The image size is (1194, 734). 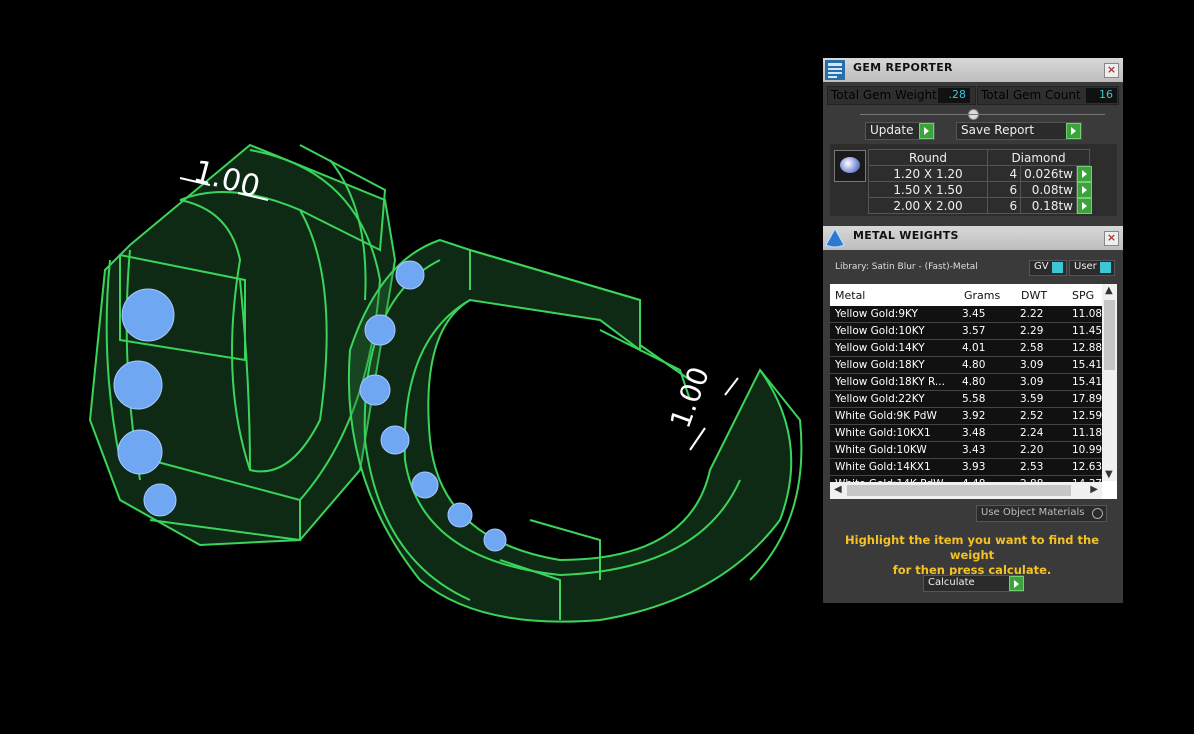 I want to click on cell-spg: 12.59, so click(x=1087, y=416).